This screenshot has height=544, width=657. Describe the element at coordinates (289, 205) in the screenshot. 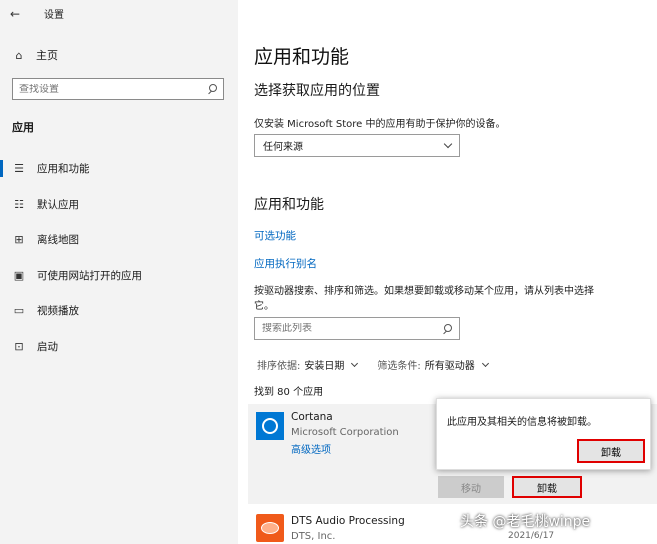

I see `apps-features-heading: 应用和功能` at that location.